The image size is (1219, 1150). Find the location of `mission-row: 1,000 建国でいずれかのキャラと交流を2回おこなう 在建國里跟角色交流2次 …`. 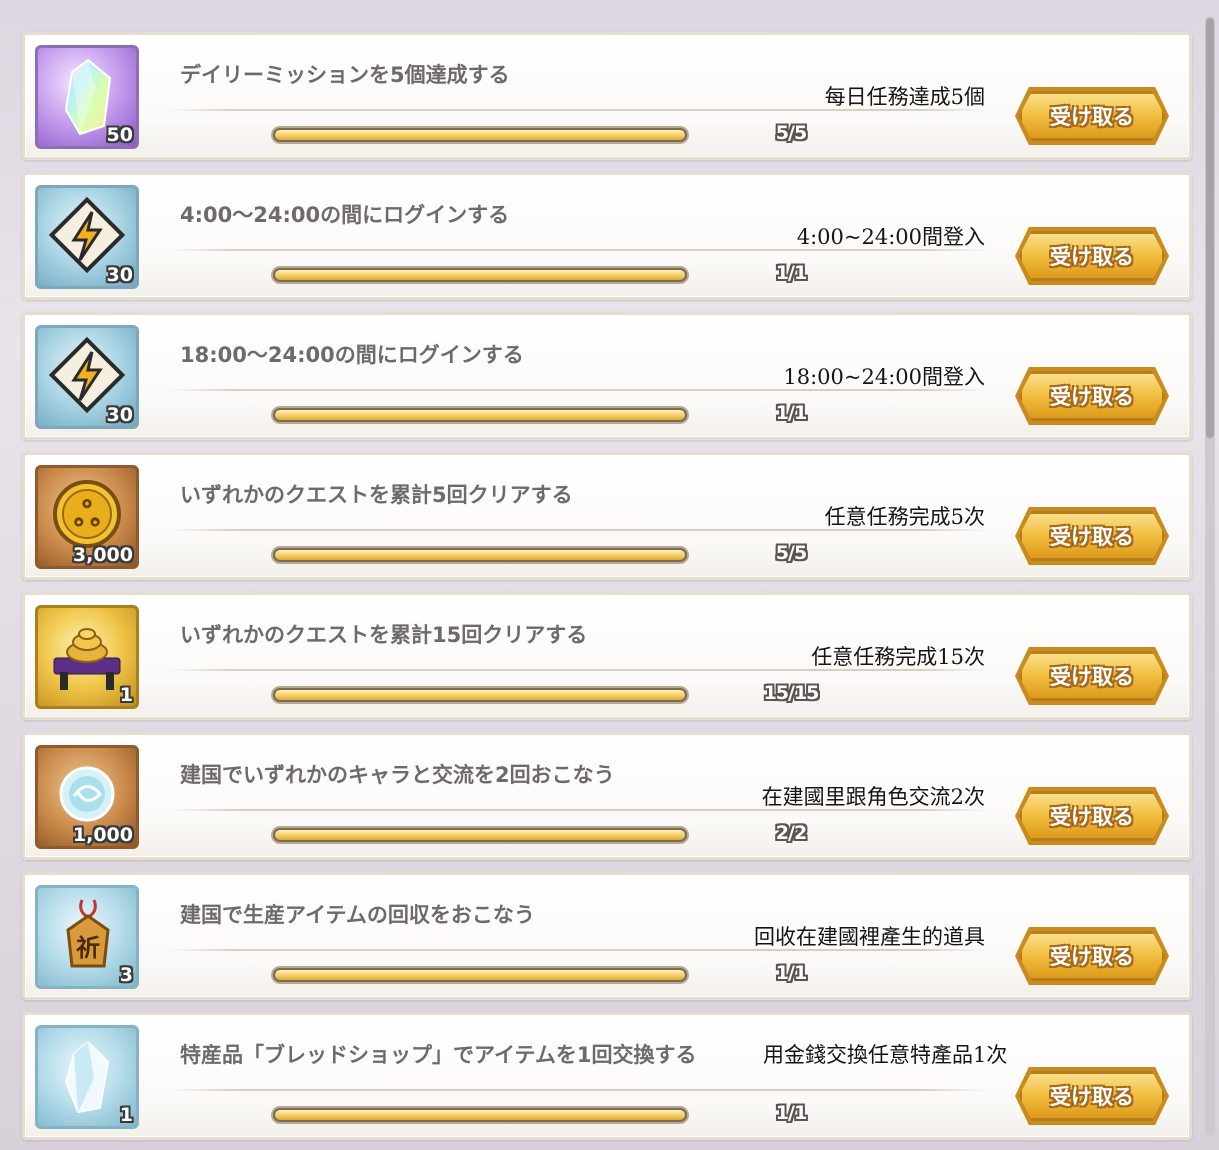

mission-row: 1,000 建国でいずれかのキャラと交流を2回おこなう 在建國里跟角色交流2次 … is located at coordinates (607, 796).